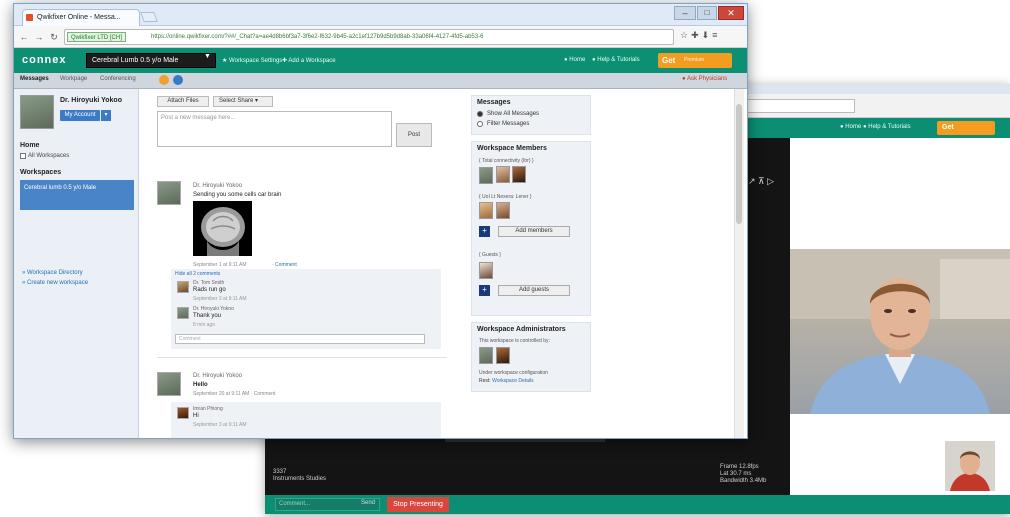 This screenshot has width=1010, height=517. Describe the element at coordinates (178, 80) in the screenshot. I see `info-icon` at that location.